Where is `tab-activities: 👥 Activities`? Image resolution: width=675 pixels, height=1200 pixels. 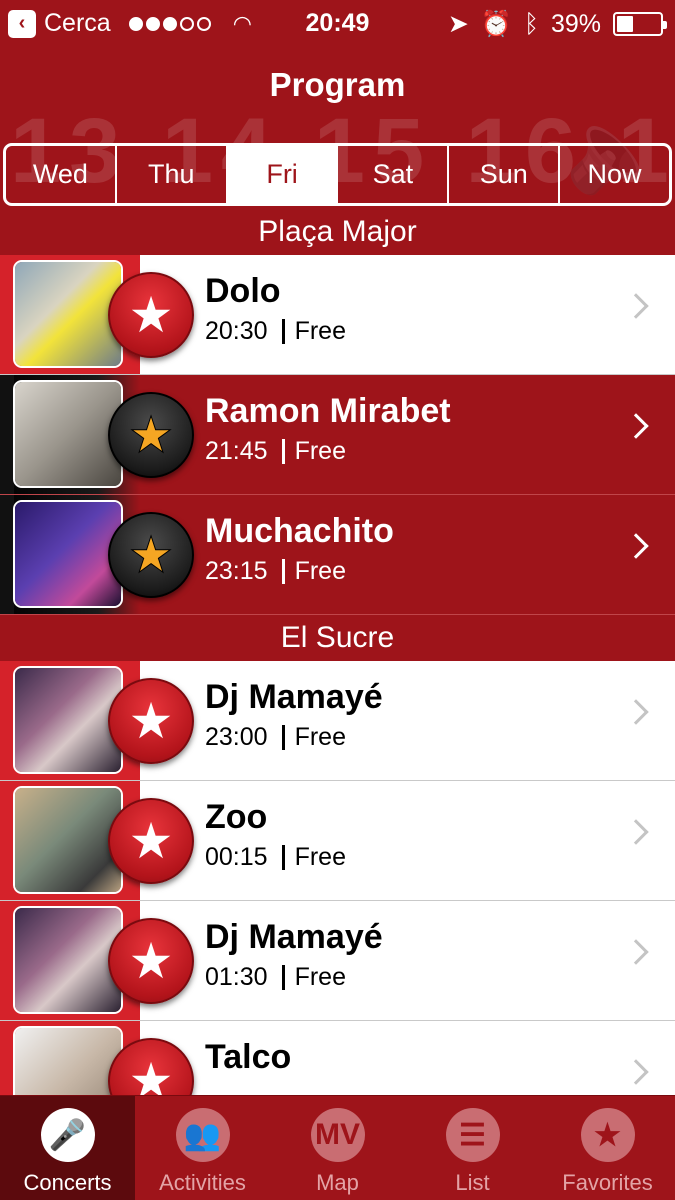
tab-activities: 👥 Activities is located at coordinates (202, 1148).